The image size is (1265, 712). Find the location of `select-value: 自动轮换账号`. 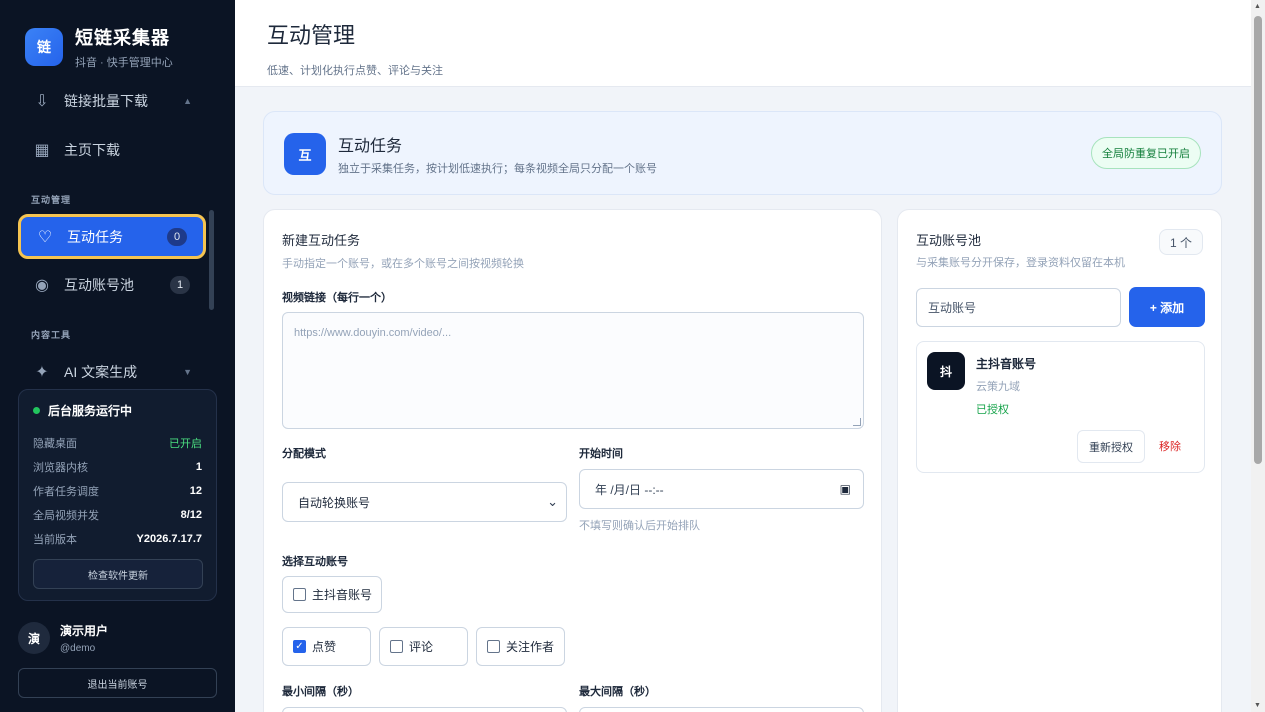

select-value: 自动轮换账号 is located at coordinates (334, 502).